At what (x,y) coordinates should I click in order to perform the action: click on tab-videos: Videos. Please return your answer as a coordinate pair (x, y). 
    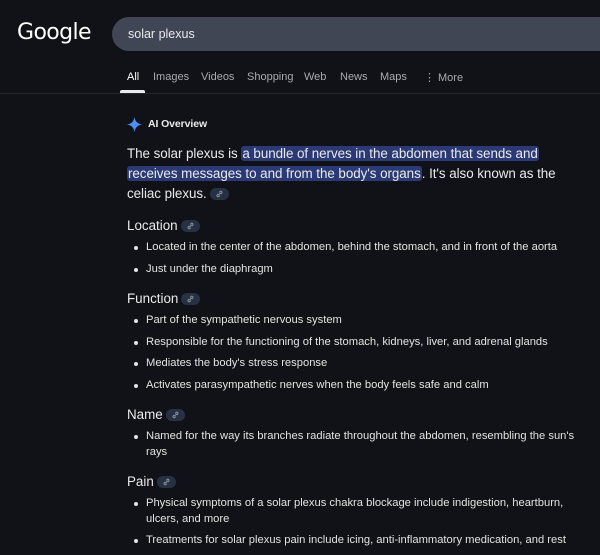
    Looking at the image, I should click on (217, 77).